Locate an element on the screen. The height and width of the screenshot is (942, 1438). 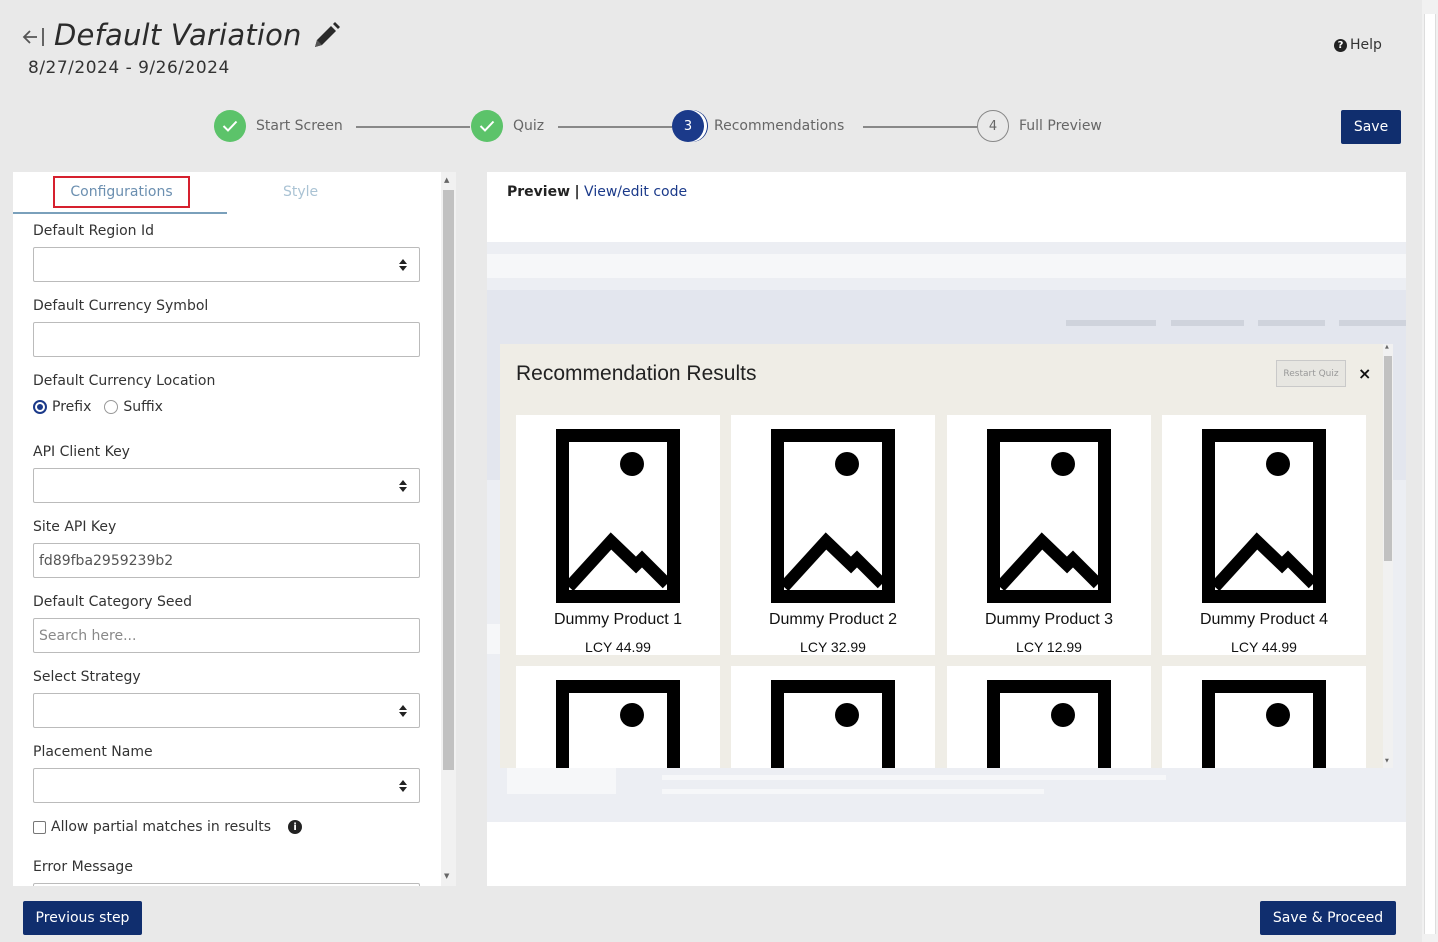
api-client-key-select is located at coordinates (226, 485).